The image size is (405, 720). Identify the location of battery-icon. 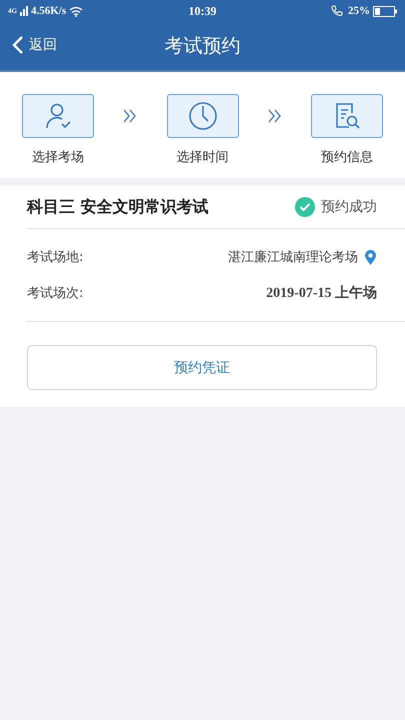
(385, 11).